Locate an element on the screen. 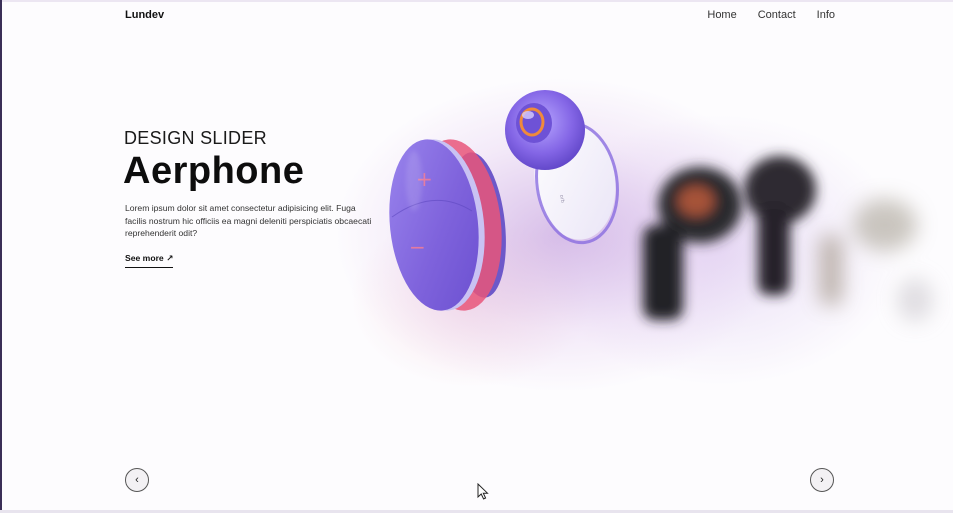 The image size is (953, 513). logo: Lundev is located at coordinates (144, 15).